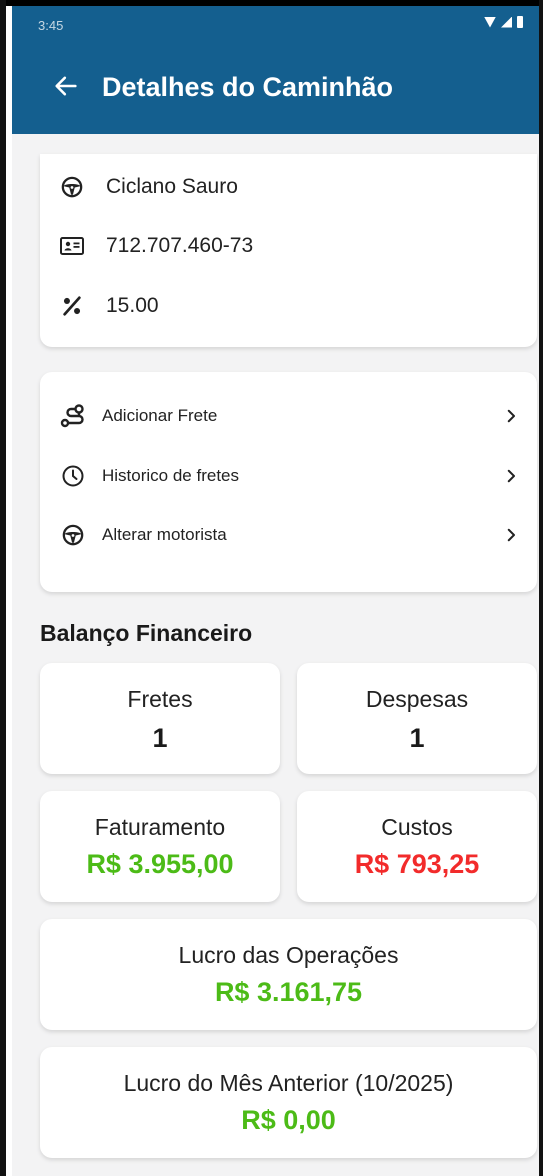 The image size is (543, 1176). I want to click on status-icons, so click(503, 22).